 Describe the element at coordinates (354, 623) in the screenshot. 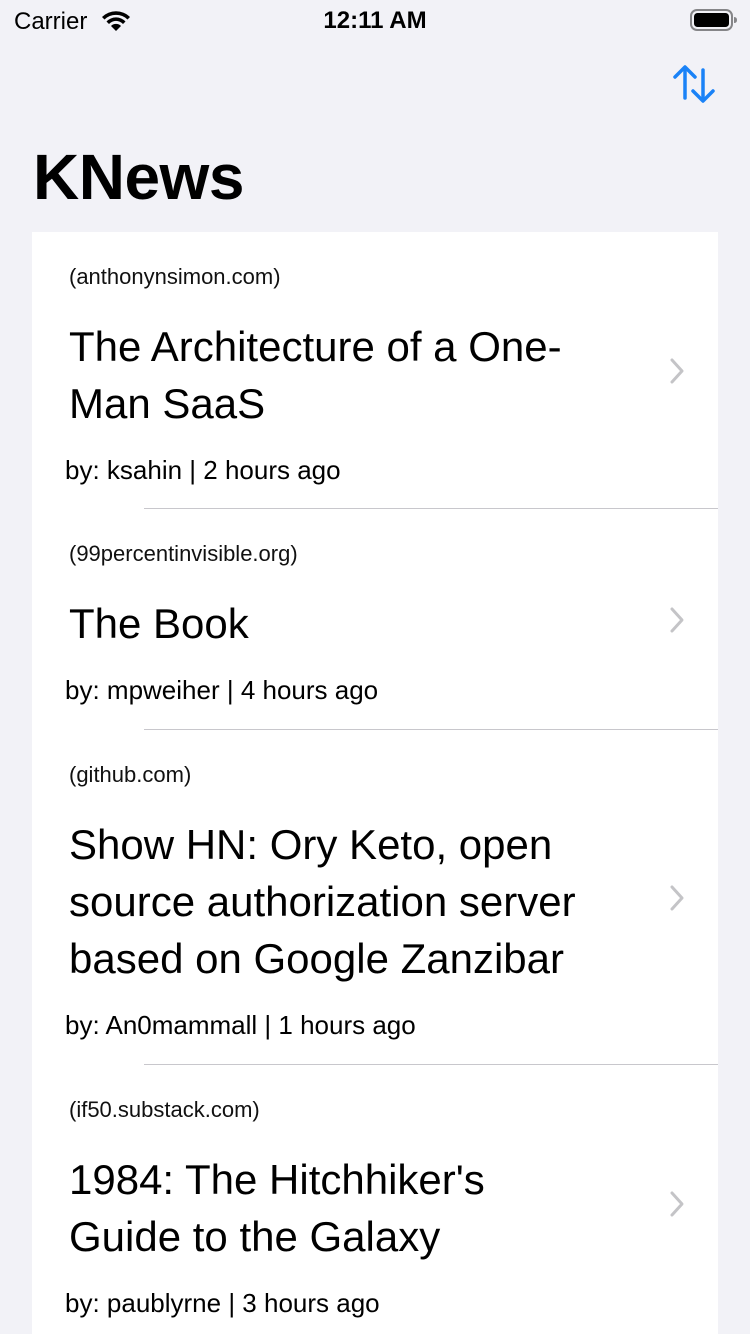

I see `story-title: The Book` at that location.